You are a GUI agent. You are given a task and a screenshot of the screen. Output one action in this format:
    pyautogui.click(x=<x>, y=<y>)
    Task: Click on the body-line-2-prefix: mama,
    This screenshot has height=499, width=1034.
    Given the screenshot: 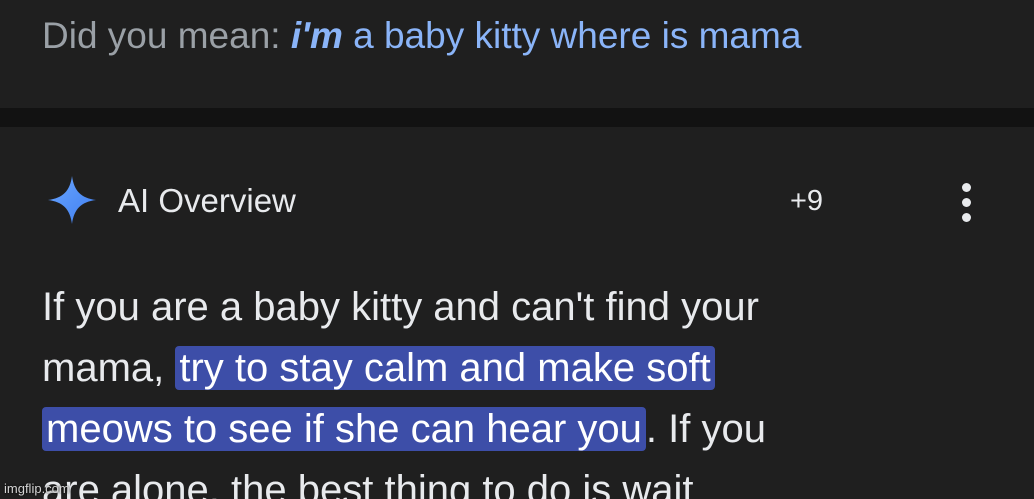 What is the action you would take?
    pyautogui.click(x=103, y=368)
    